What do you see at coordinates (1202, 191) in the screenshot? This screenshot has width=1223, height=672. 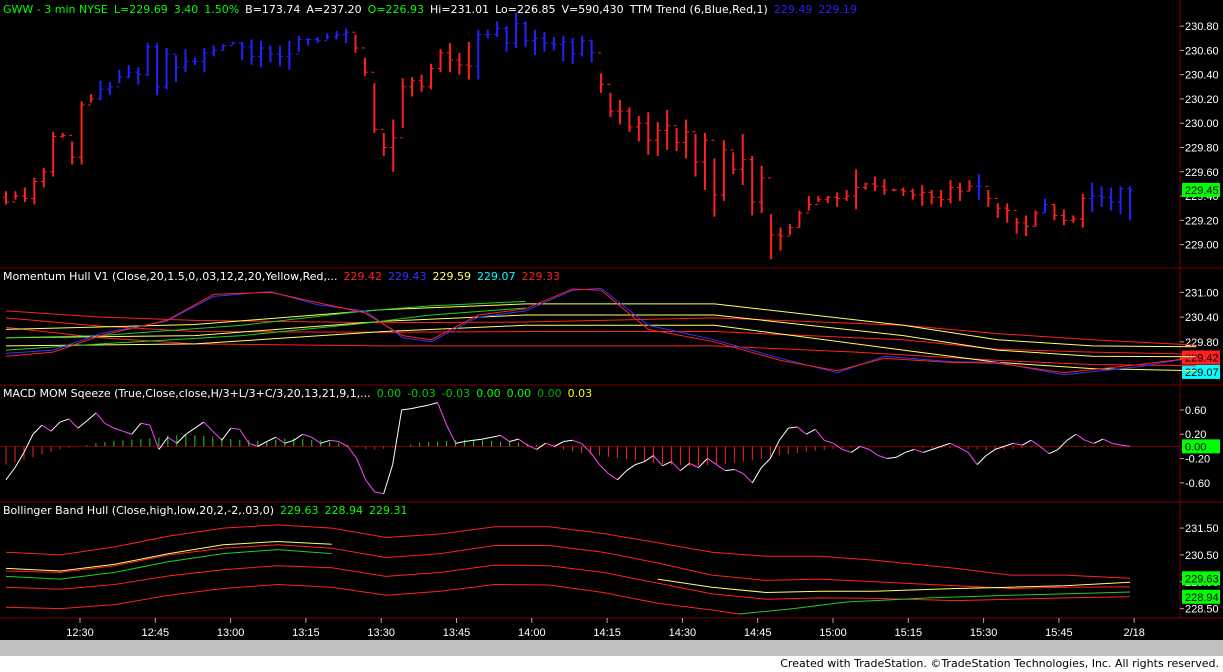 I see `last-value-label: 229.45` at bounding box center [1202, 191].